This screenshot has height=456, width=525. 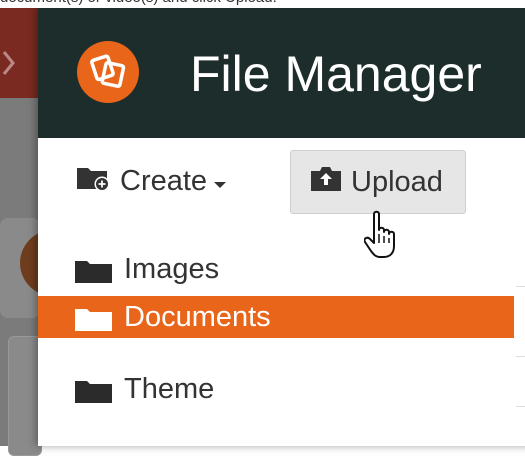 I want to click on folder-item-theme: Theme, so click(x=276, y=389).